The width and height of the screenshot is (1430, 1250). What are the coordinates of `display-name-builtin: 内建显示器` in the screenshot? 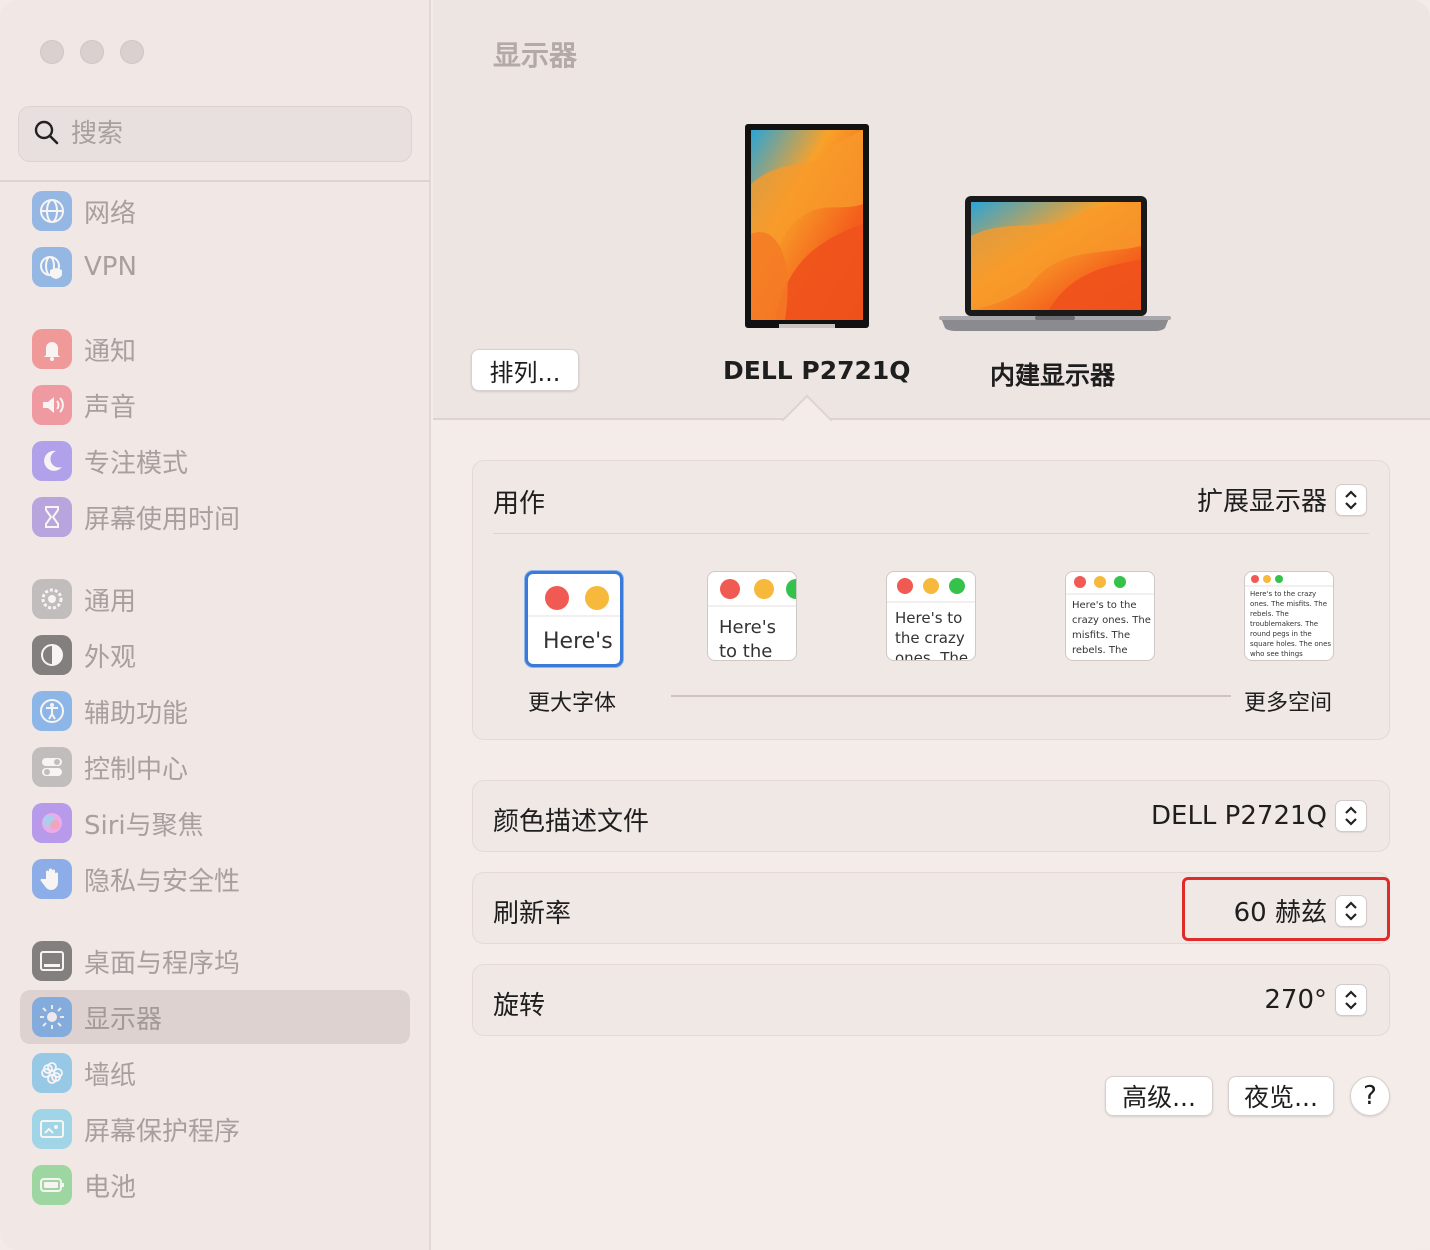 It's located at (1052, 374).